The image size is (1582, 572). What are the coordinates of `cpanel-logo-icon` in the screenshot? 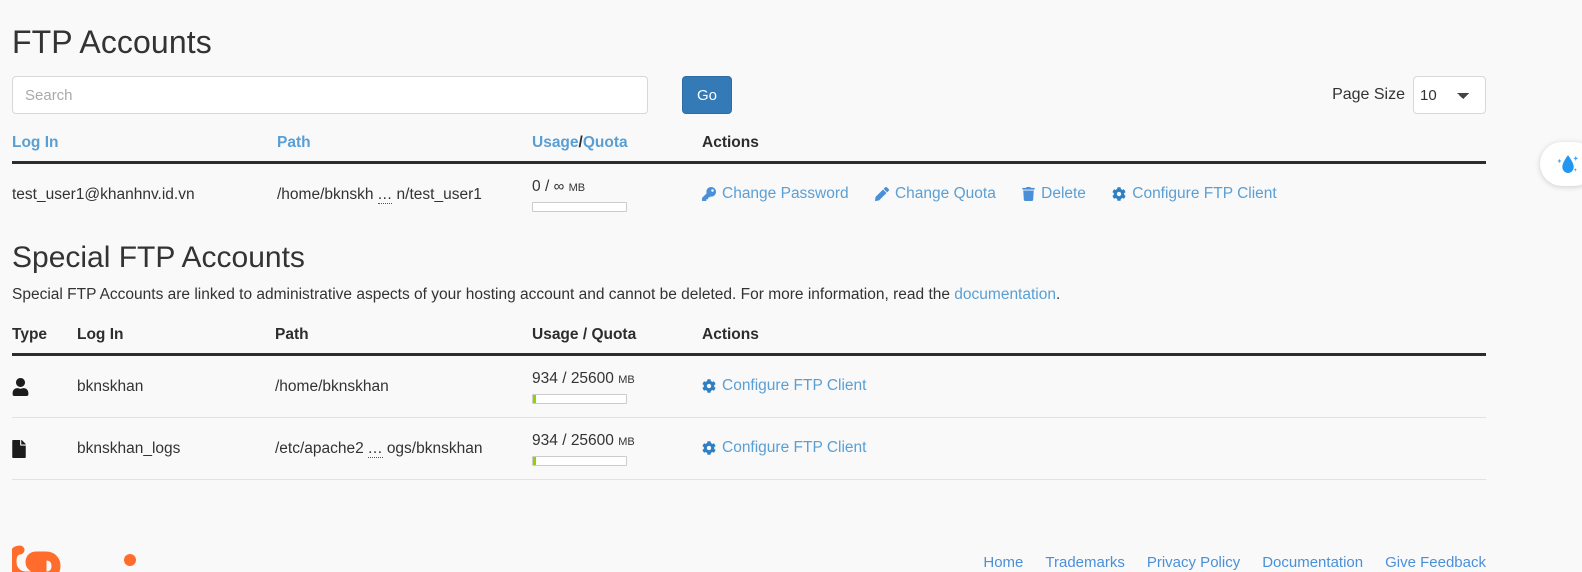 It's located at (74, 558).